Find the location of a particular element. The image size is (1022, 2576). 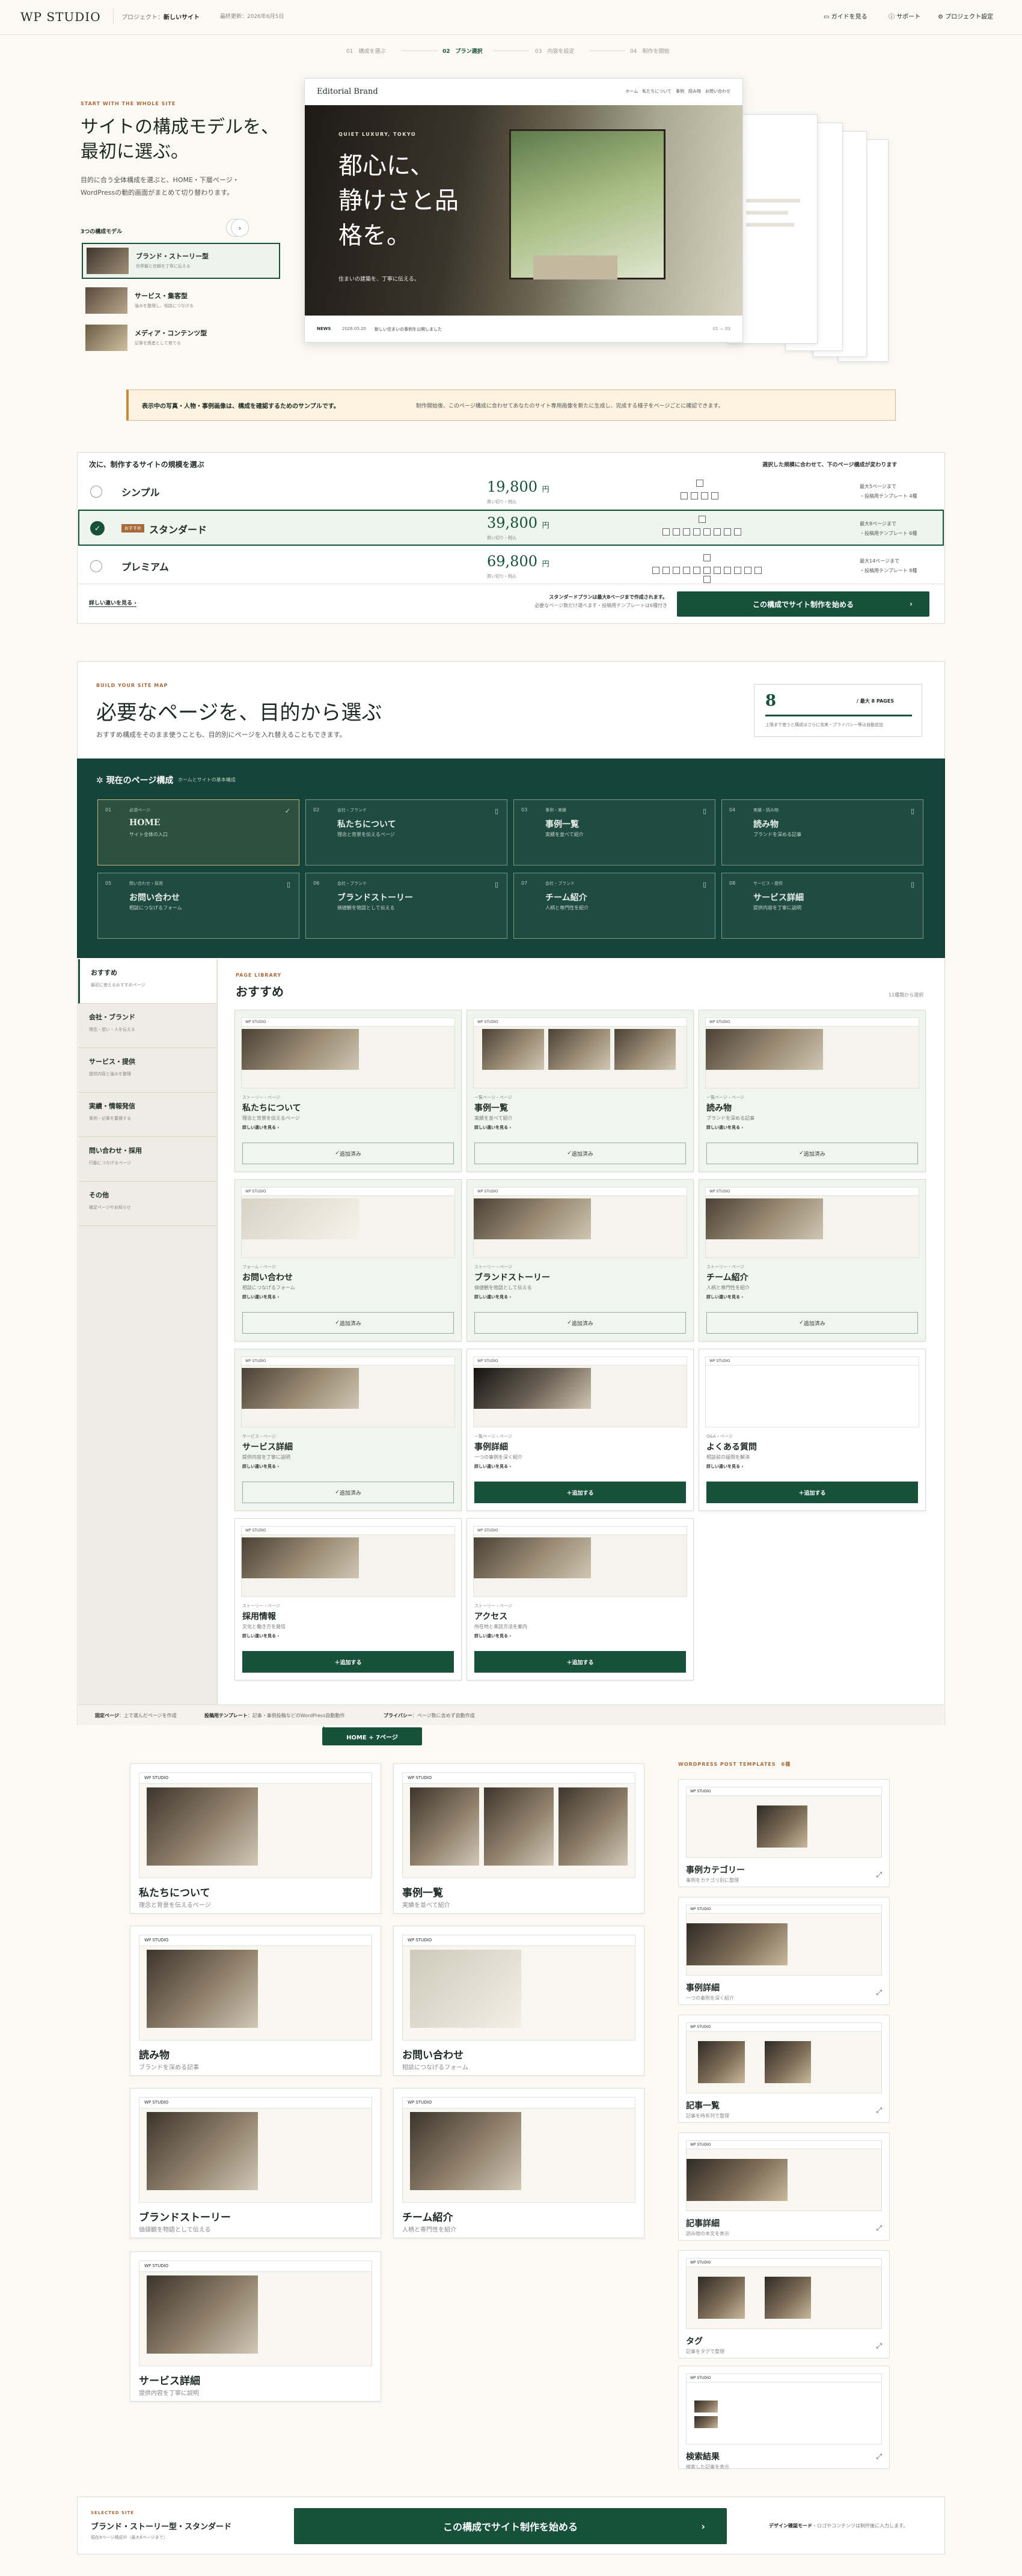

step-4: 04 制作を開始 is located at coordinates (649, 51).